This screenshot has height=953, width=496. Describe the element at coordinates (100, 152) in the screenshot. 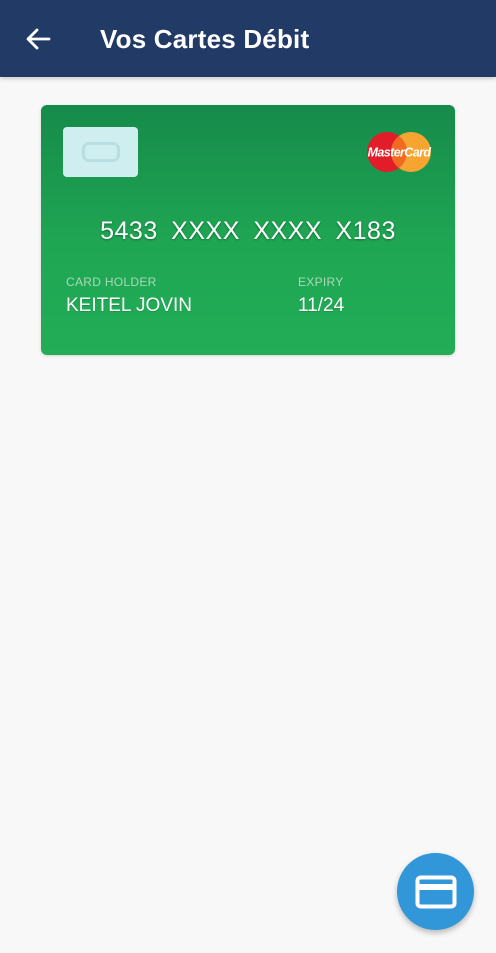

I see `card-chip-icon` at that location.